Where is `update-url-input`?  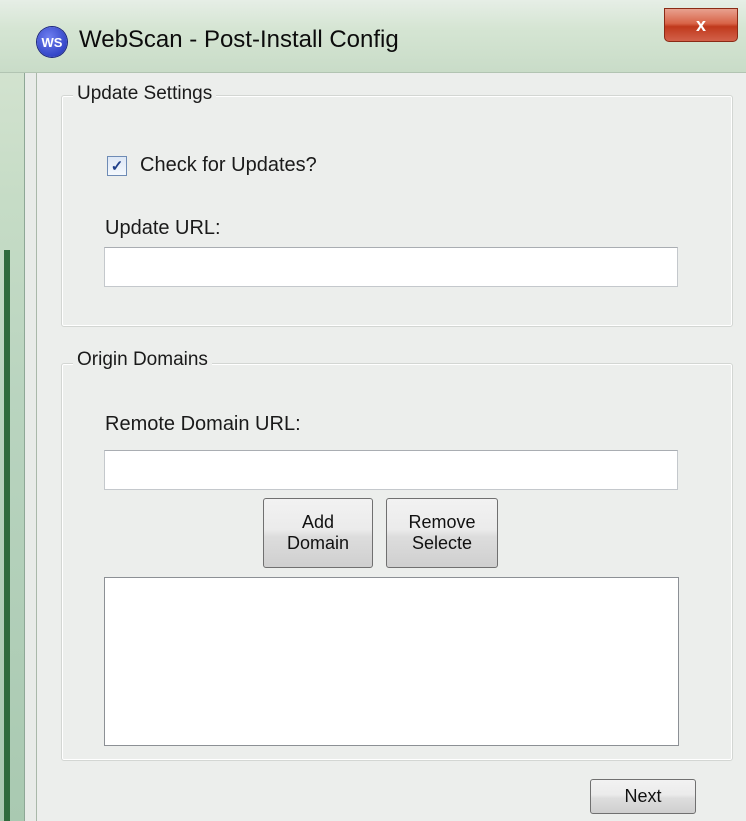
update-url-input is located at coordinates (391, 267).